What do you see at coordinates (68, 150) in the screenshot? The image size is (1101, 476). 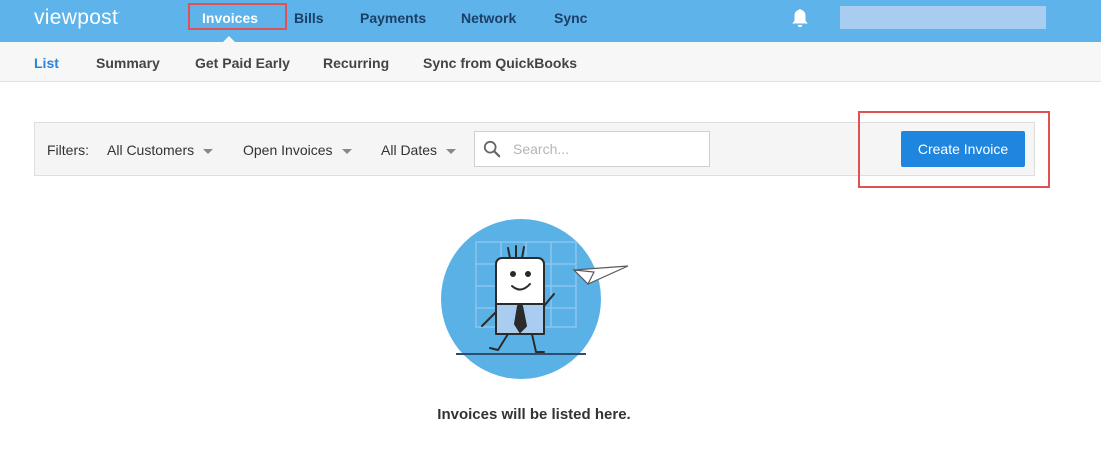 I see `filters-label: Filters:` at bounding box center [68, 150].